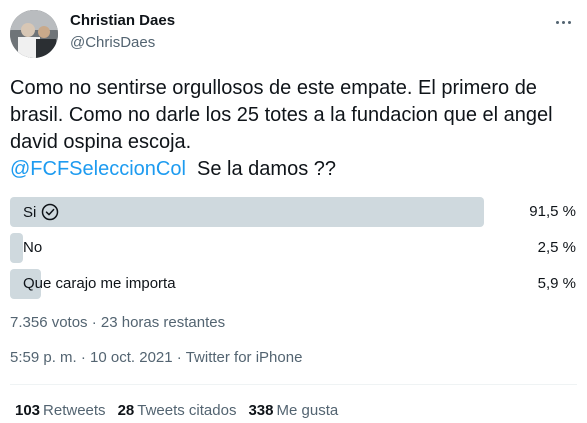 This screenshot has width=587, height=423. Describe the element at coordinates (295, 248) in the screenshot. I see `poll-option-no: No 2,5 %` at that location.